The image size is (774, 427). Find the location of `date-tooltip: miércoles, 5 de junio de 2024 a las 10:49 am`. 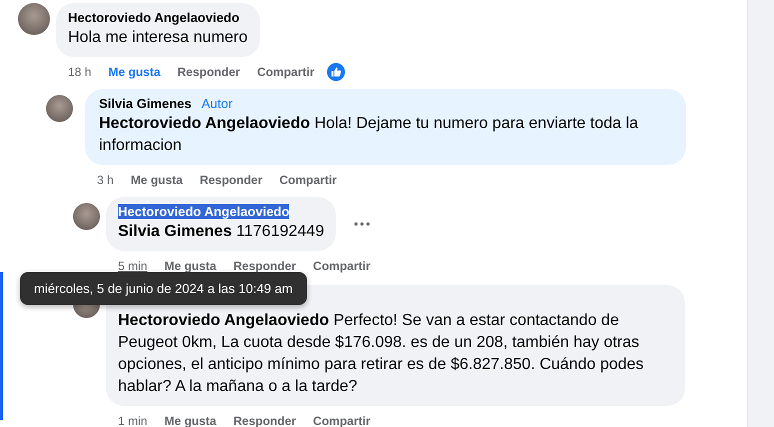

date-tooltip: miércoles, 5 de junio de 2024 a las 10:49 am is located at coordinates (163, 288).